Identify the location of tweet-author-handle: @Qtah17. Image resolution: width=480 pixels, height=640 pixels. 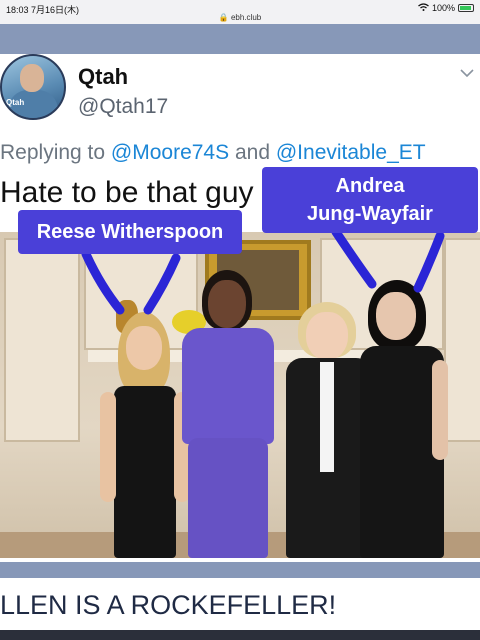
(123, 107).